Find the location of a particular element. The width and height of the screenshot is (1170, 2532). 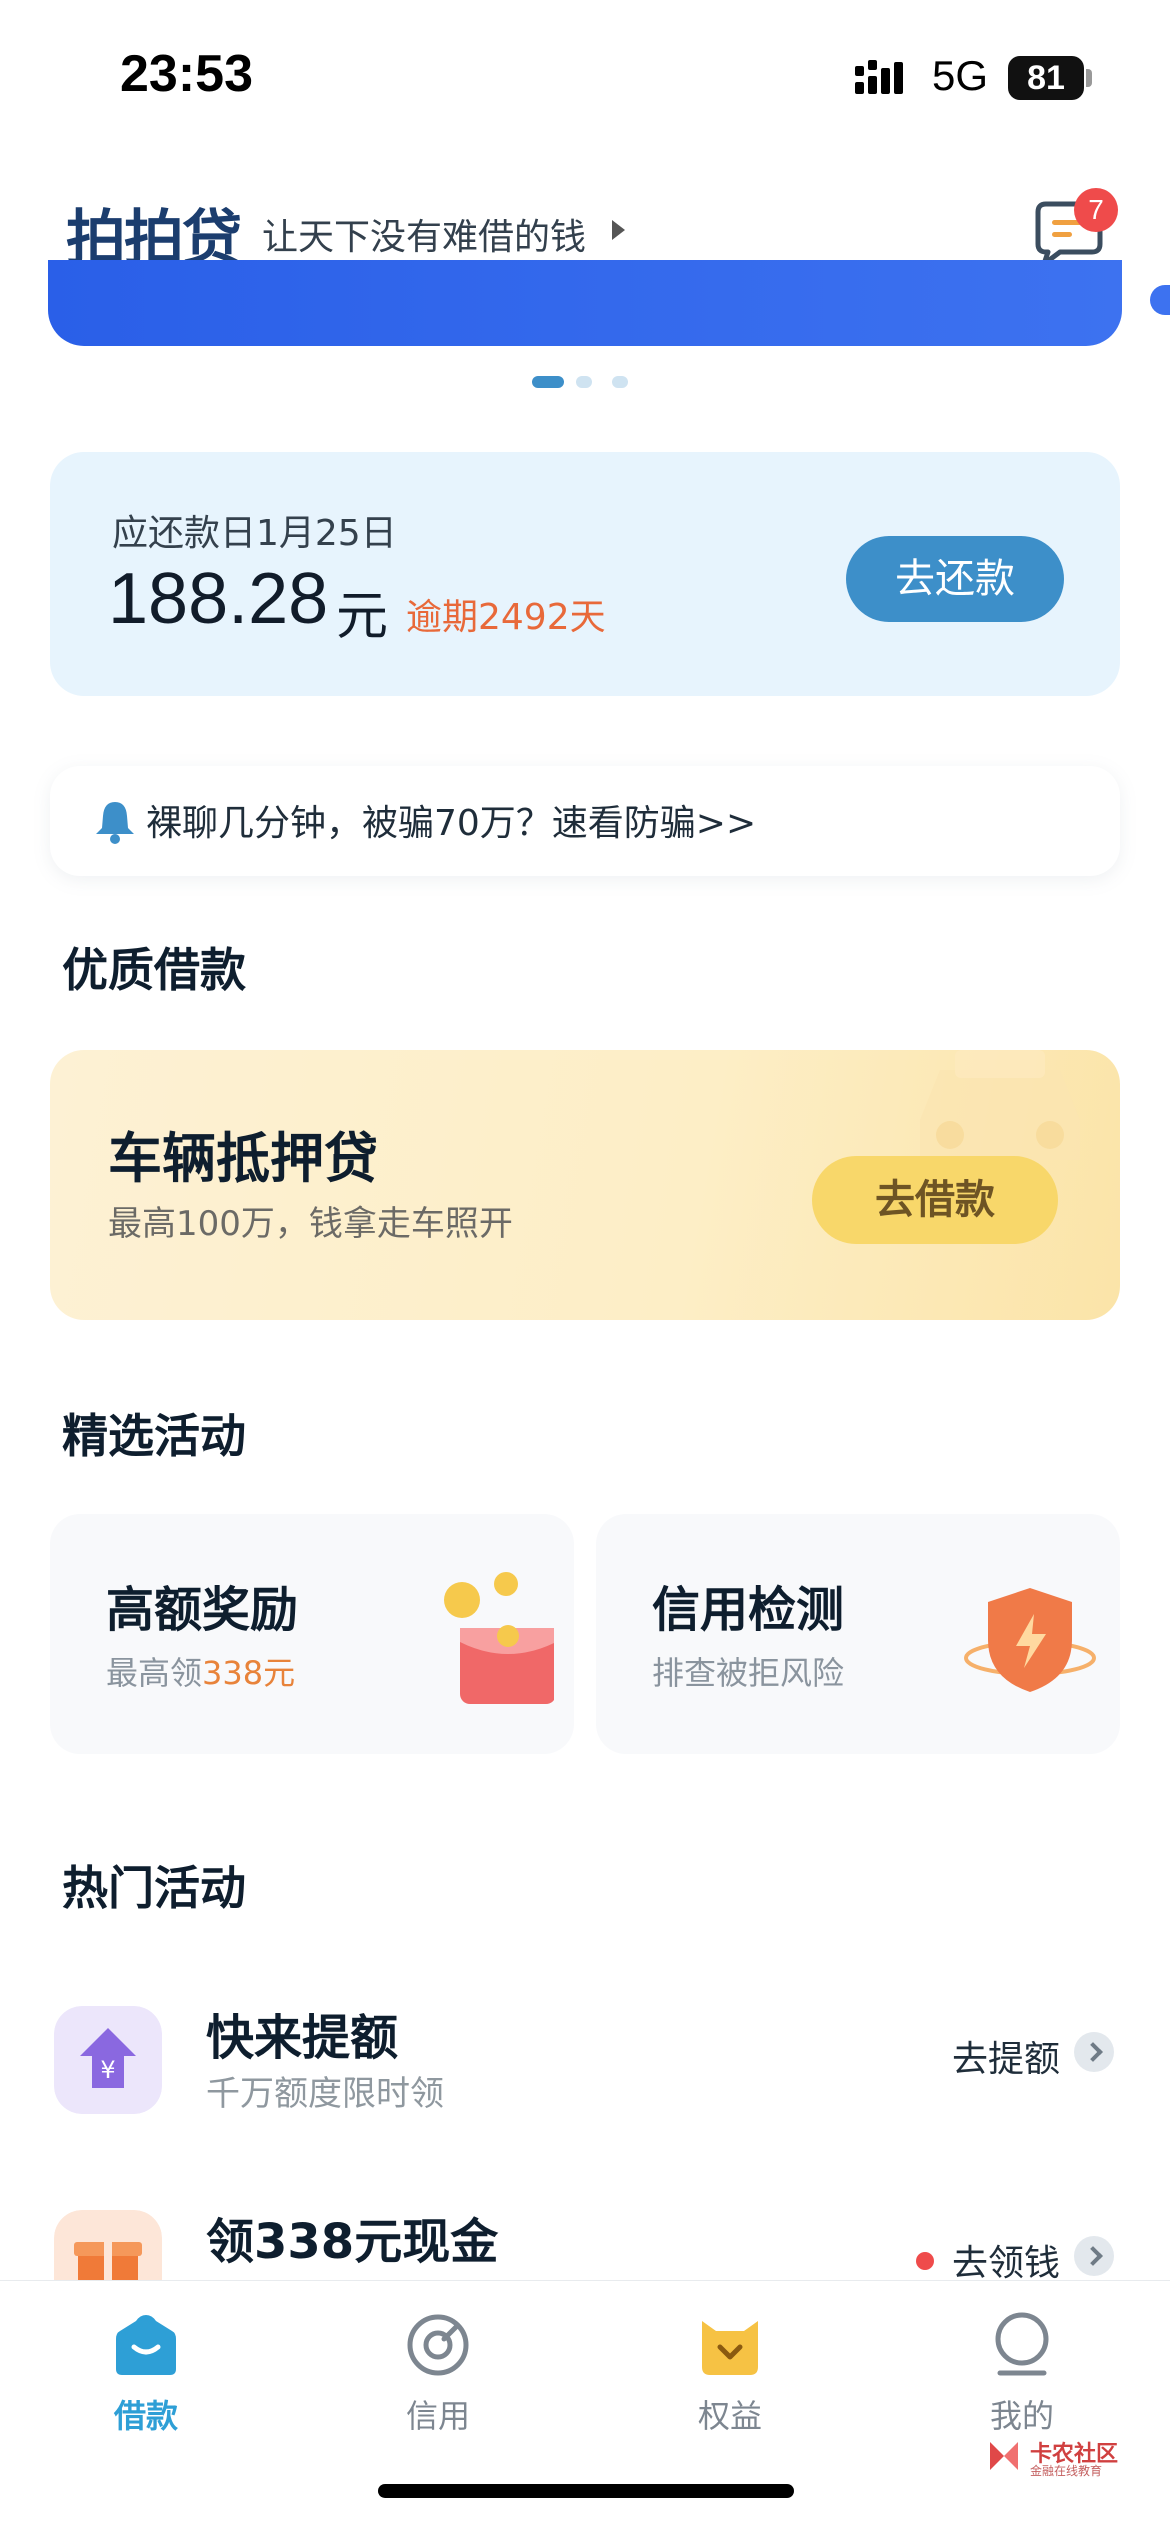

list-item: 领338元现金 邀请好友注册下领 去领钱 is located at coordinates (585, 2236).